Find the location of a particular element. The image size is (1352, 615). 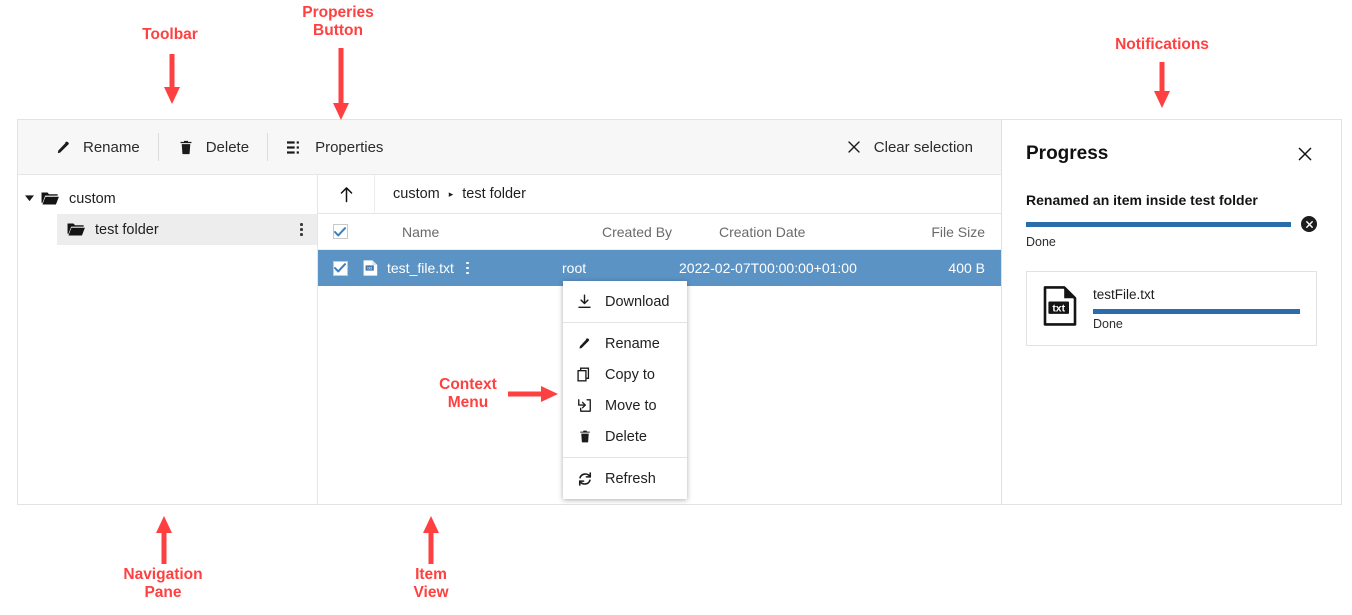

annotation-arrow-properties is located at coordinates (341, 84).